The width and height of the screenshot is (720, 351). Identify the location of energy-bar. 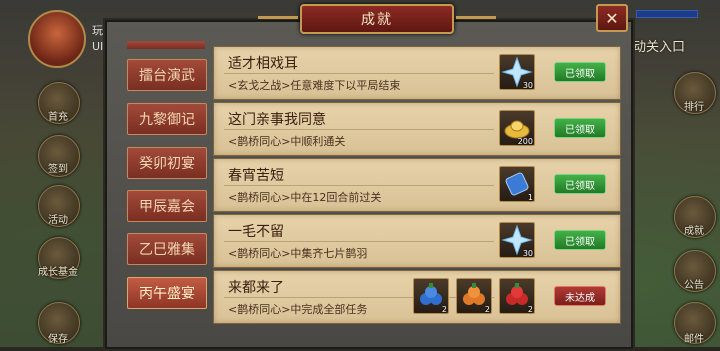
(667, 14).